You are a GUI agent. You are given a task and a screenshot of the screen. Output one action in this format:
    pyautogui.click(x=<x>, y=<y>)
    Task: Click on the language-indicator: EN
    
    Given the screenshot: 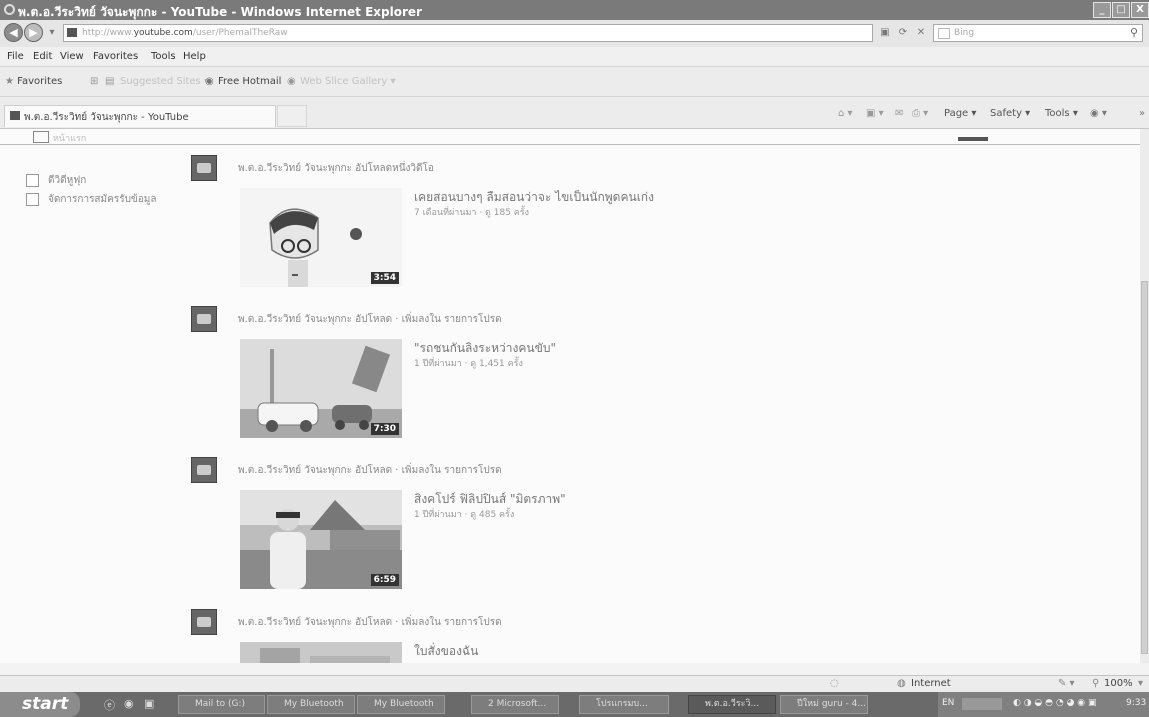 What is the action you would take?
    pyautogui.click(x=948, y=703)
    